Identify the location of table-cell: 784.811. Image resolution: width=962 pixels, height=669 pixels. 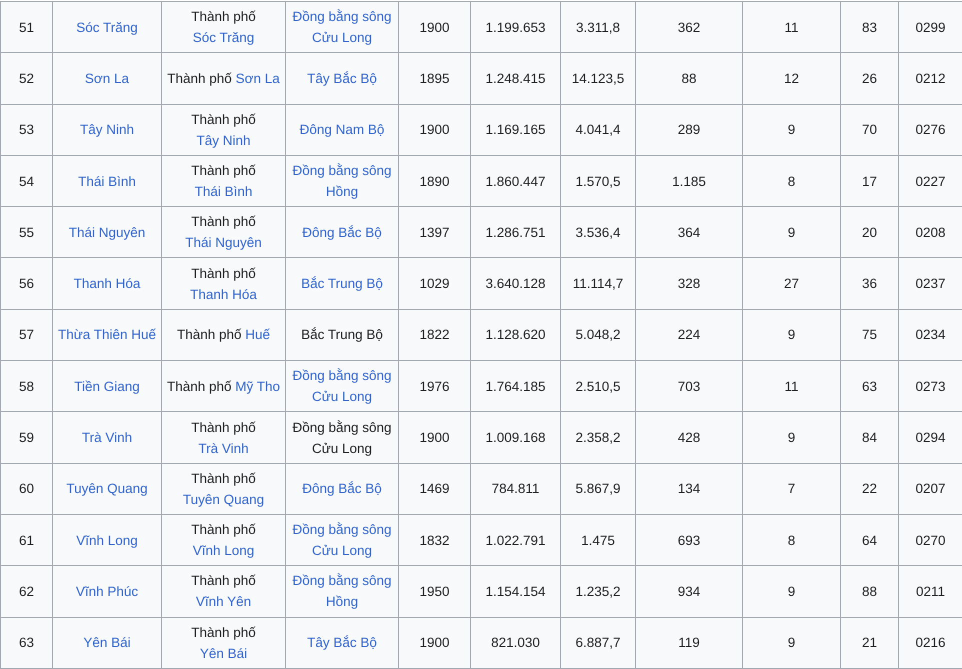
(515, 488).